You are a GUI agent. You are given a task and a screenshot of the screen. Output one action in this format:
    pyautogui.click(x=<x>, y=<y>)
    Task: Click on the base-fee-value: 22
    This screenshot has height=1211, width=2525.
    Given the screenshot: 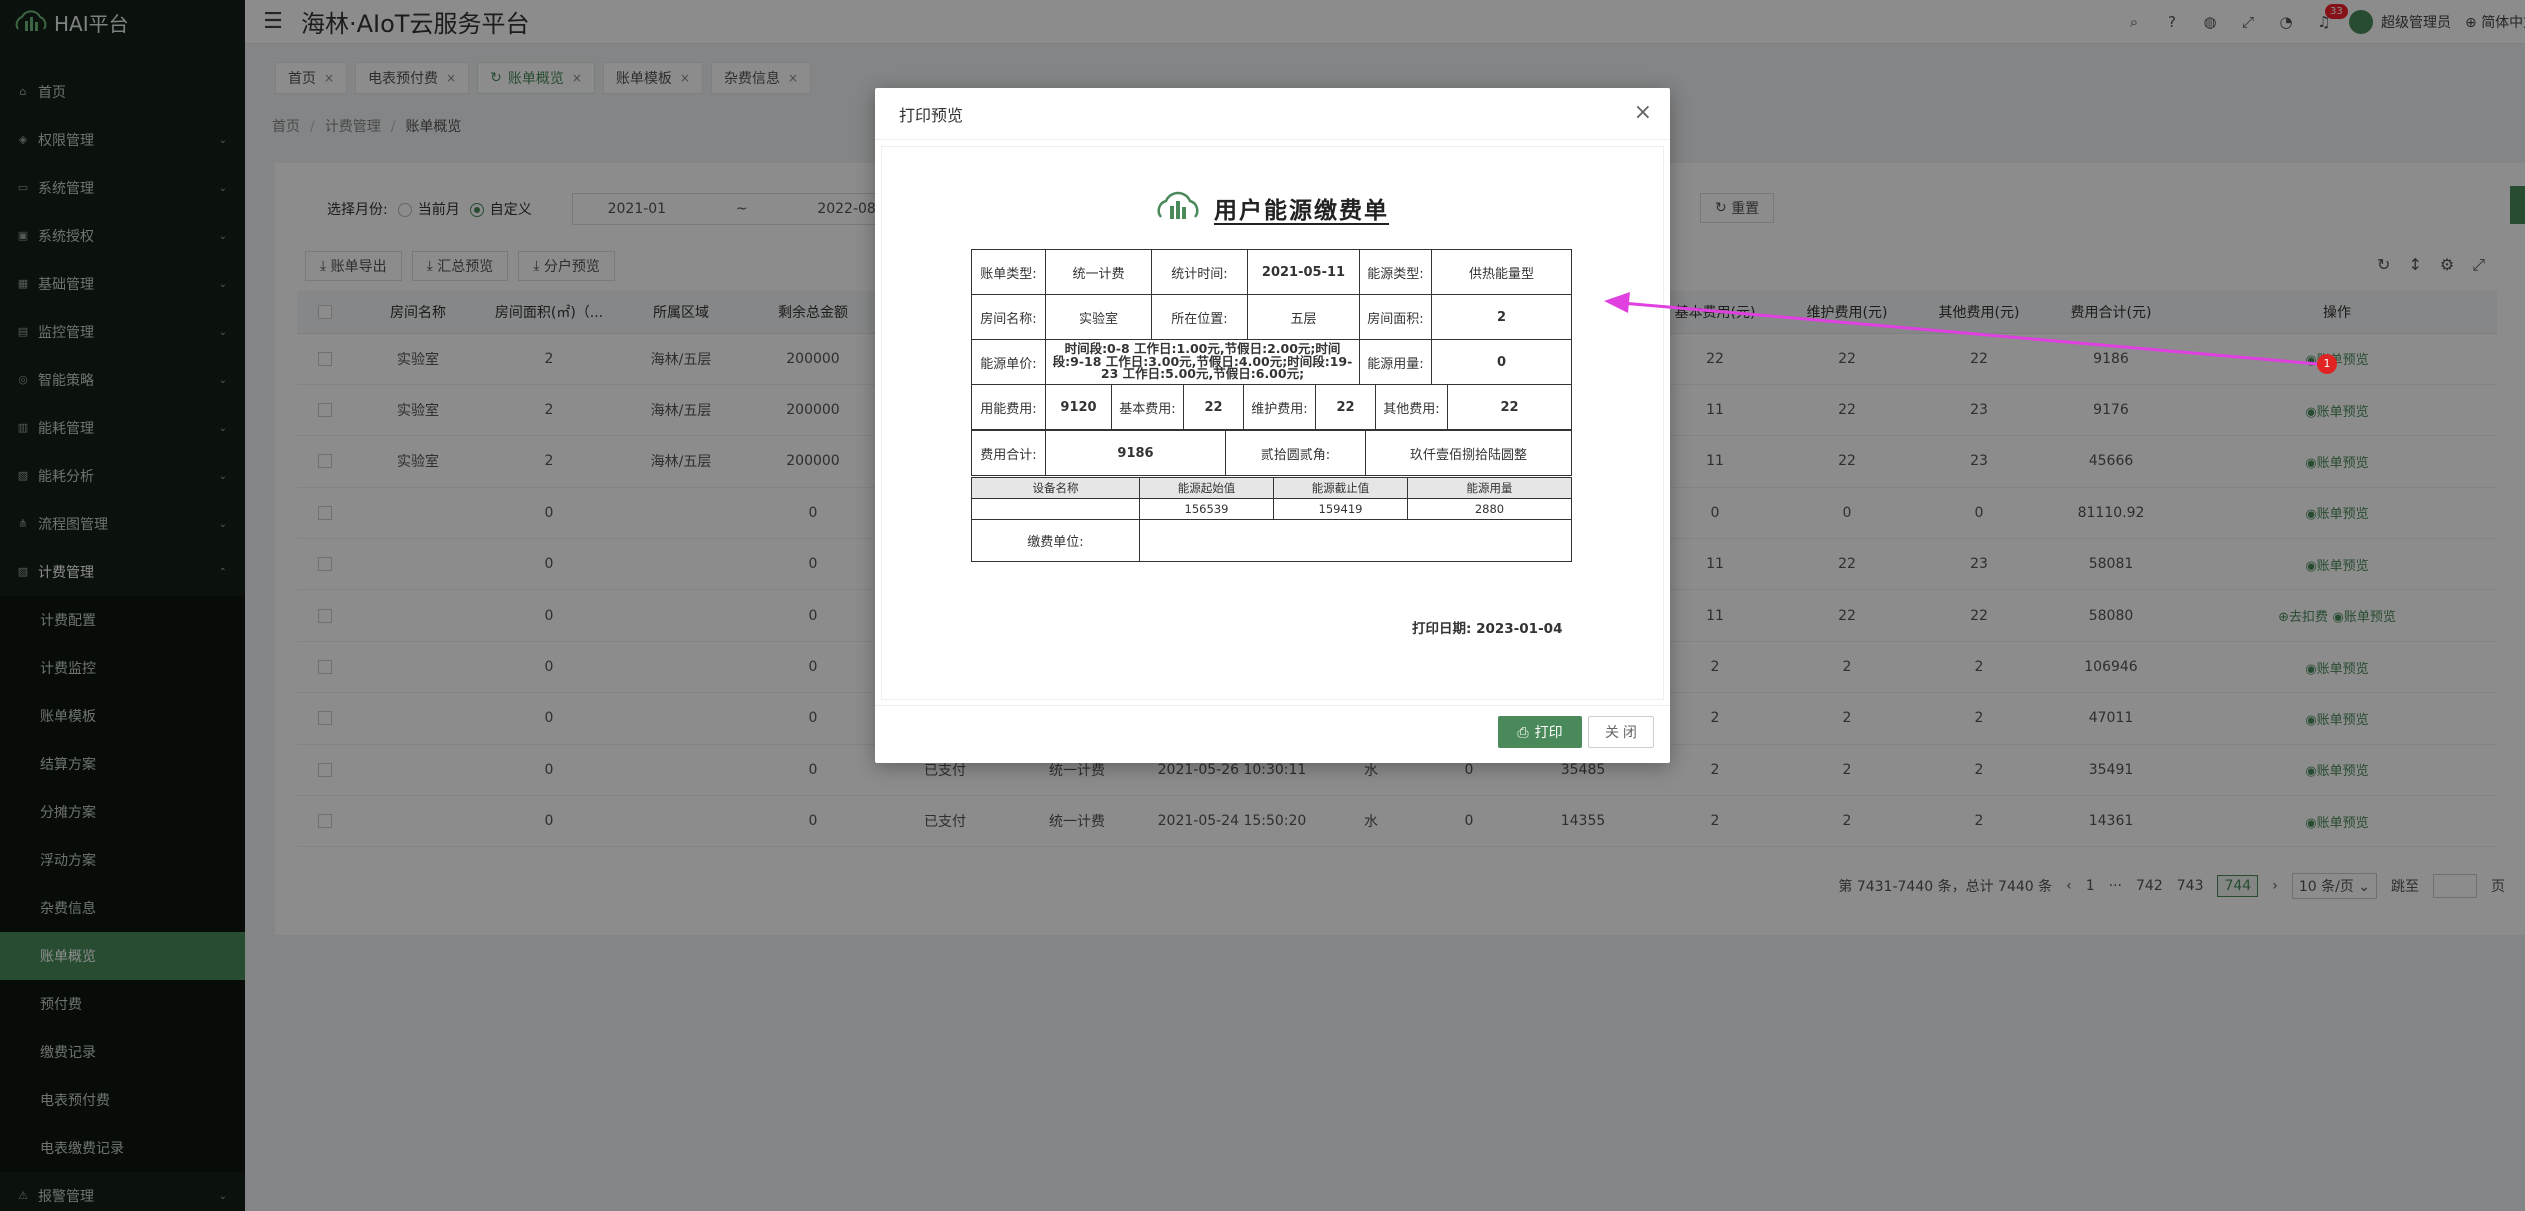 What is the action you would take?
    pyautogui.click(x=1213, y=407)
    